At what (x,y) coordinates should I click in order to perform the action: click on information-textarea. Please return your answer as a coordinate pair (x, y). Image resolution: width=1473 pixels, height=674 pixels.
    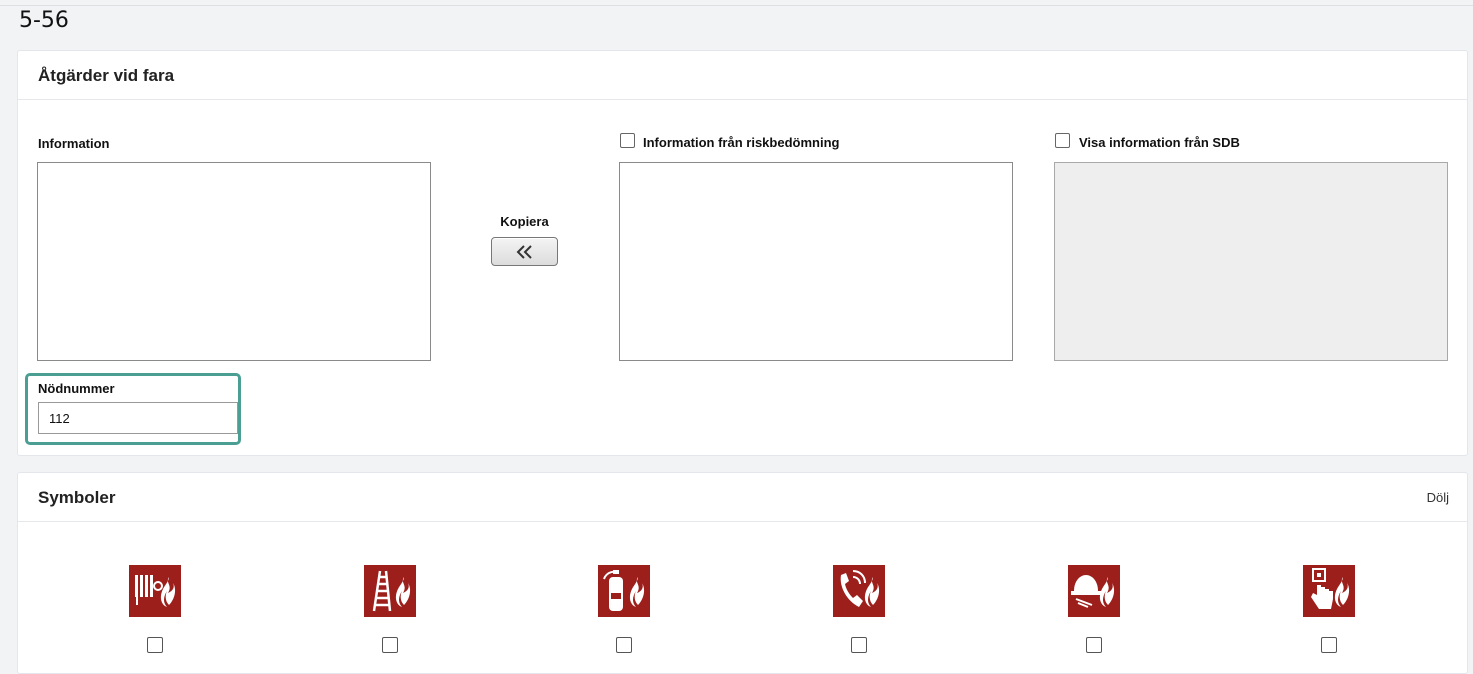
    Looking at the image, I should click on (234, 261).